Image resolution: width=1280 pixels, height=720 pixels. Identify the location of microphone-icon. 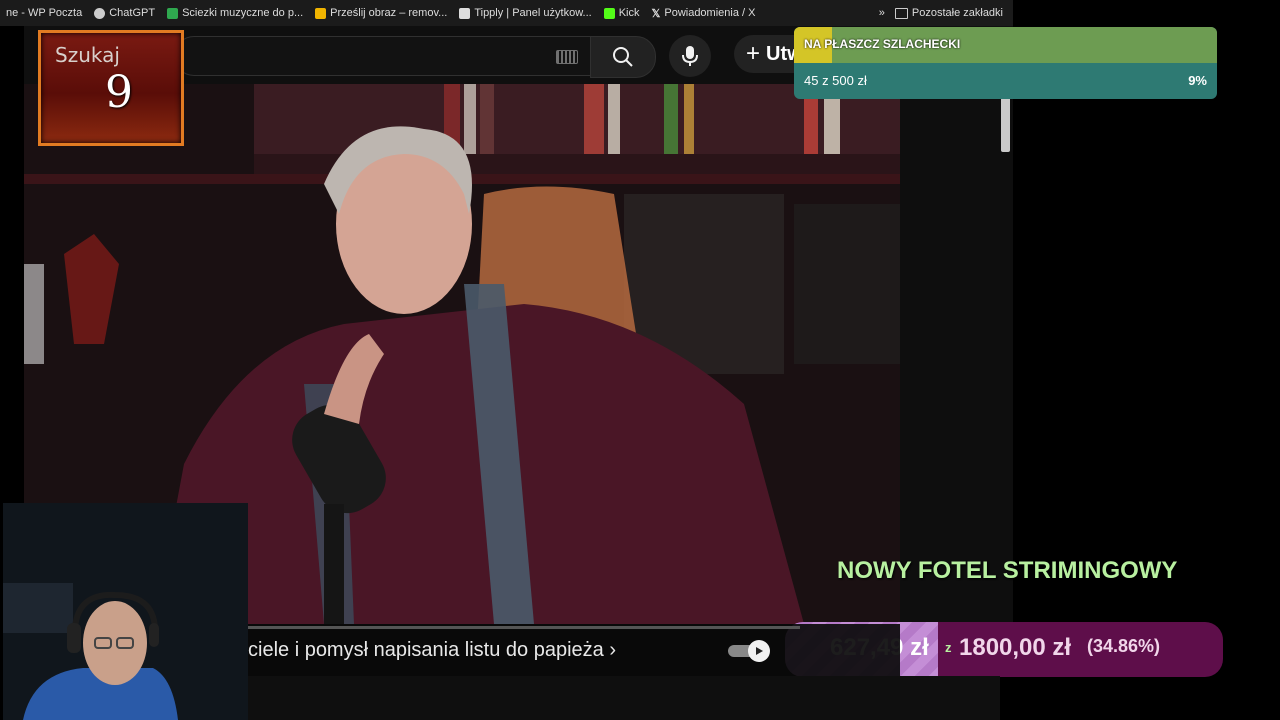
(690, 56).